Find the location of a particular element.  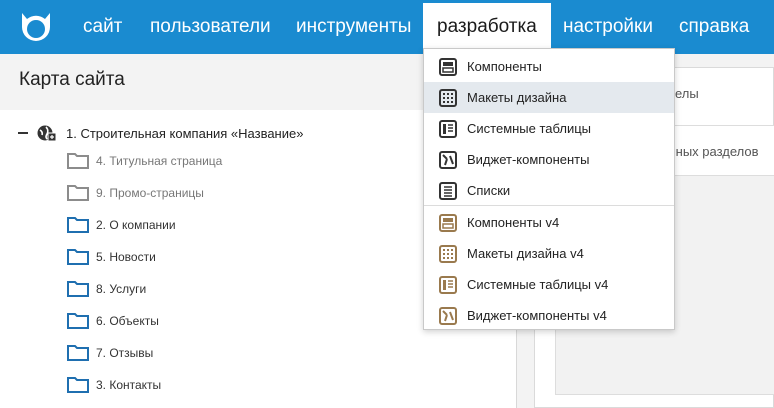

components-v4-icon is located at coordinates (448, 222).